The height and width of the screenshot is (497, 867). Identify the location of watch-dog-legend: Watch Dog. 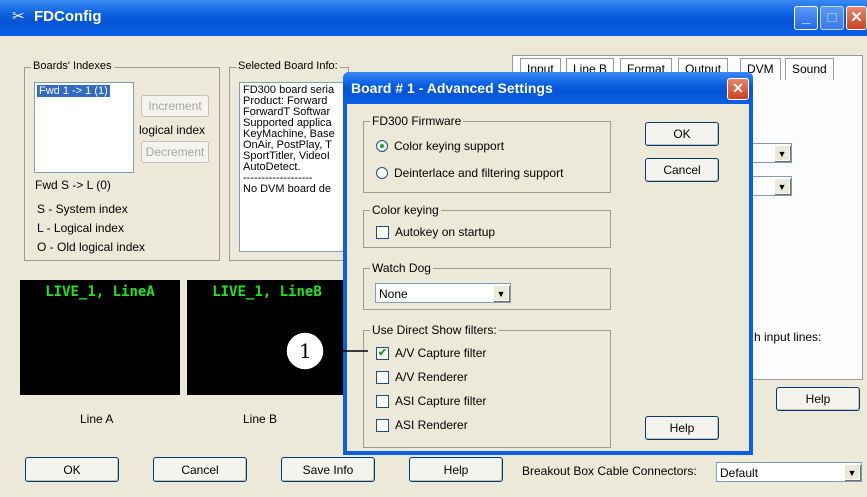
(401, 268).